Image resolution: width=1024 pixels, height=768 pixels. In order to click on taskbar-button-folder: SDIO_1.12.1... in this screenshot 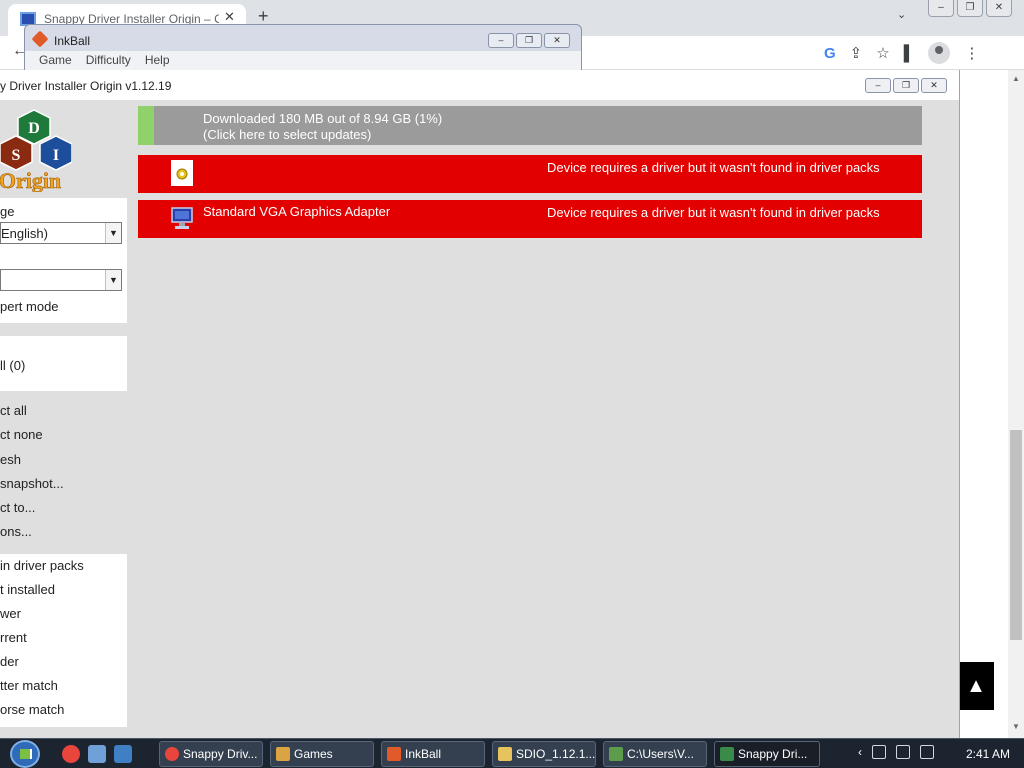, I will do `click(544, 754)`.